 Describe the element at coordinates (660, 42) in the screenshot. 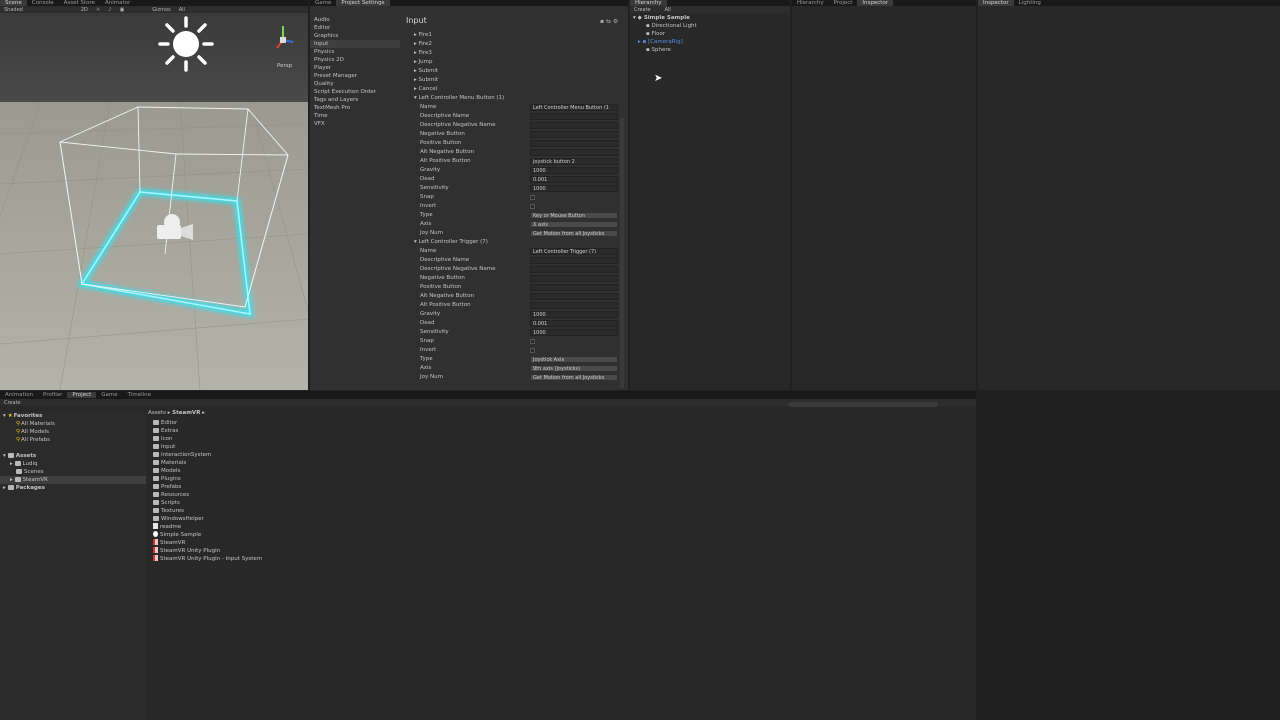

I see `hierarchy-item-camerarig: ▸ ▪ [CameraRig]` at that location.